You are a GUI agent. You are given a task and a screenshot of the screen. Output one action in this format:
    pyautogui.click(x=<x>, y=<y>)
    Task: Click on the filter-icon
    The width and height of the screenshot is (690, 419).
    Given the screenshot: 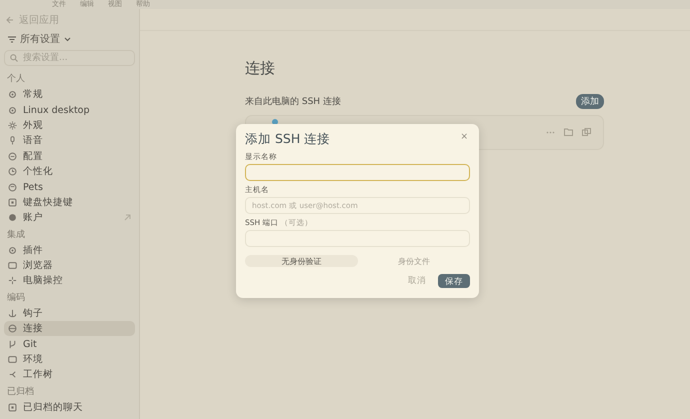 What is the action you would take?
    pyautogui.click(x=12, y=39)
    